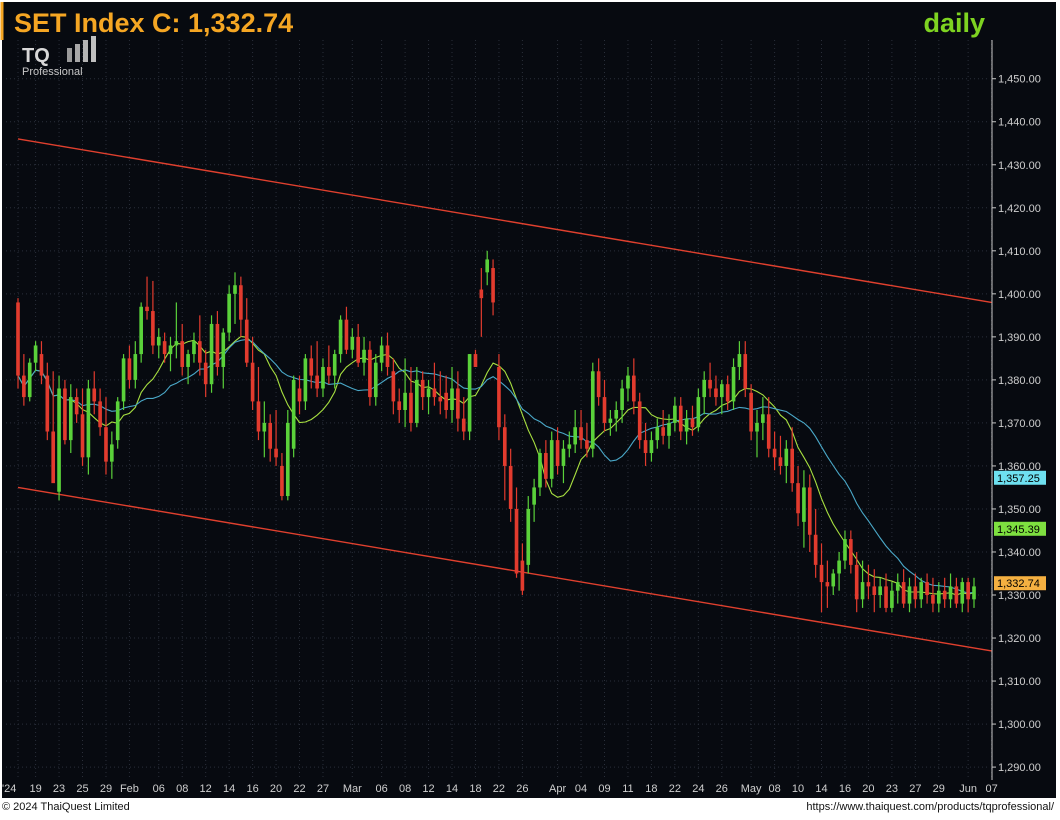  What do you see at coordinates (892, 789) in the screenshot?
I see `x-tick-label: 23` at bounding box center [892, 789].